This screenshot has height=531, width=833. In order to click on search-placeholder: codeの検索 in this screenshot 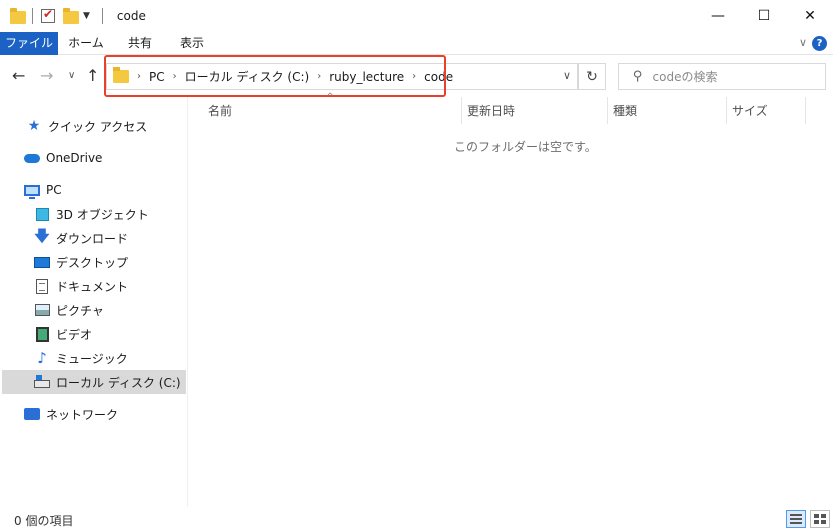, I will do `click(685, 77)`.